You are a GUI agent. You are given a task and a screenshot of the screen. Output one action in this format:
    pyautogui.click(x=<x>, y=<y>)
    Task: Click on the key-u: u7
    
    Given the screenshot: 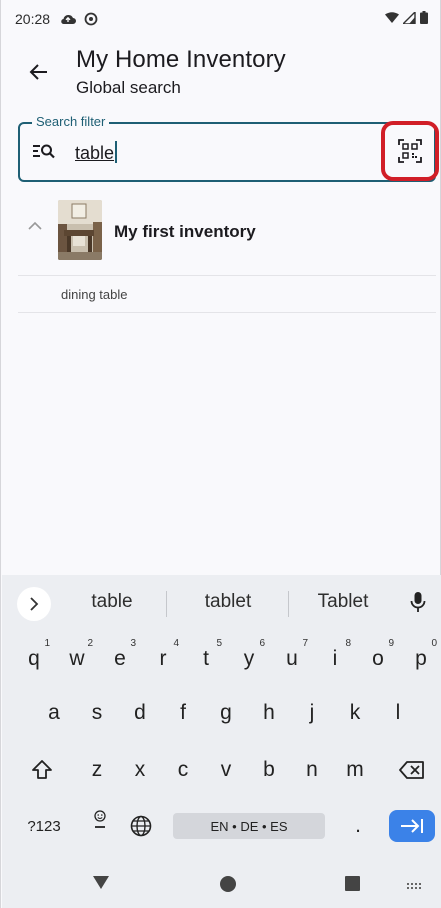 What is the action you would take?
    pyautogui.click(x=292, y=659)
    